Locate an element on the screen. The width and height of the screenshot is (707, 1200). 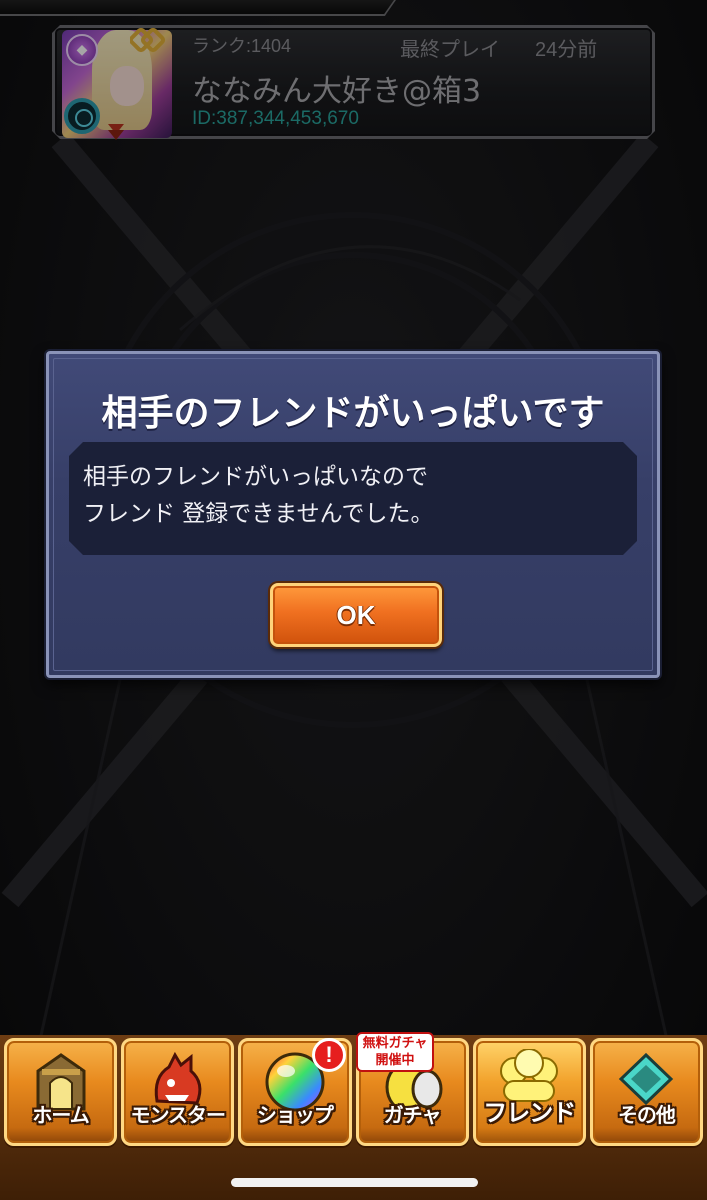
dialog-title: 相手のフレンドがいっぱいです is located at coordinates (353, 413).